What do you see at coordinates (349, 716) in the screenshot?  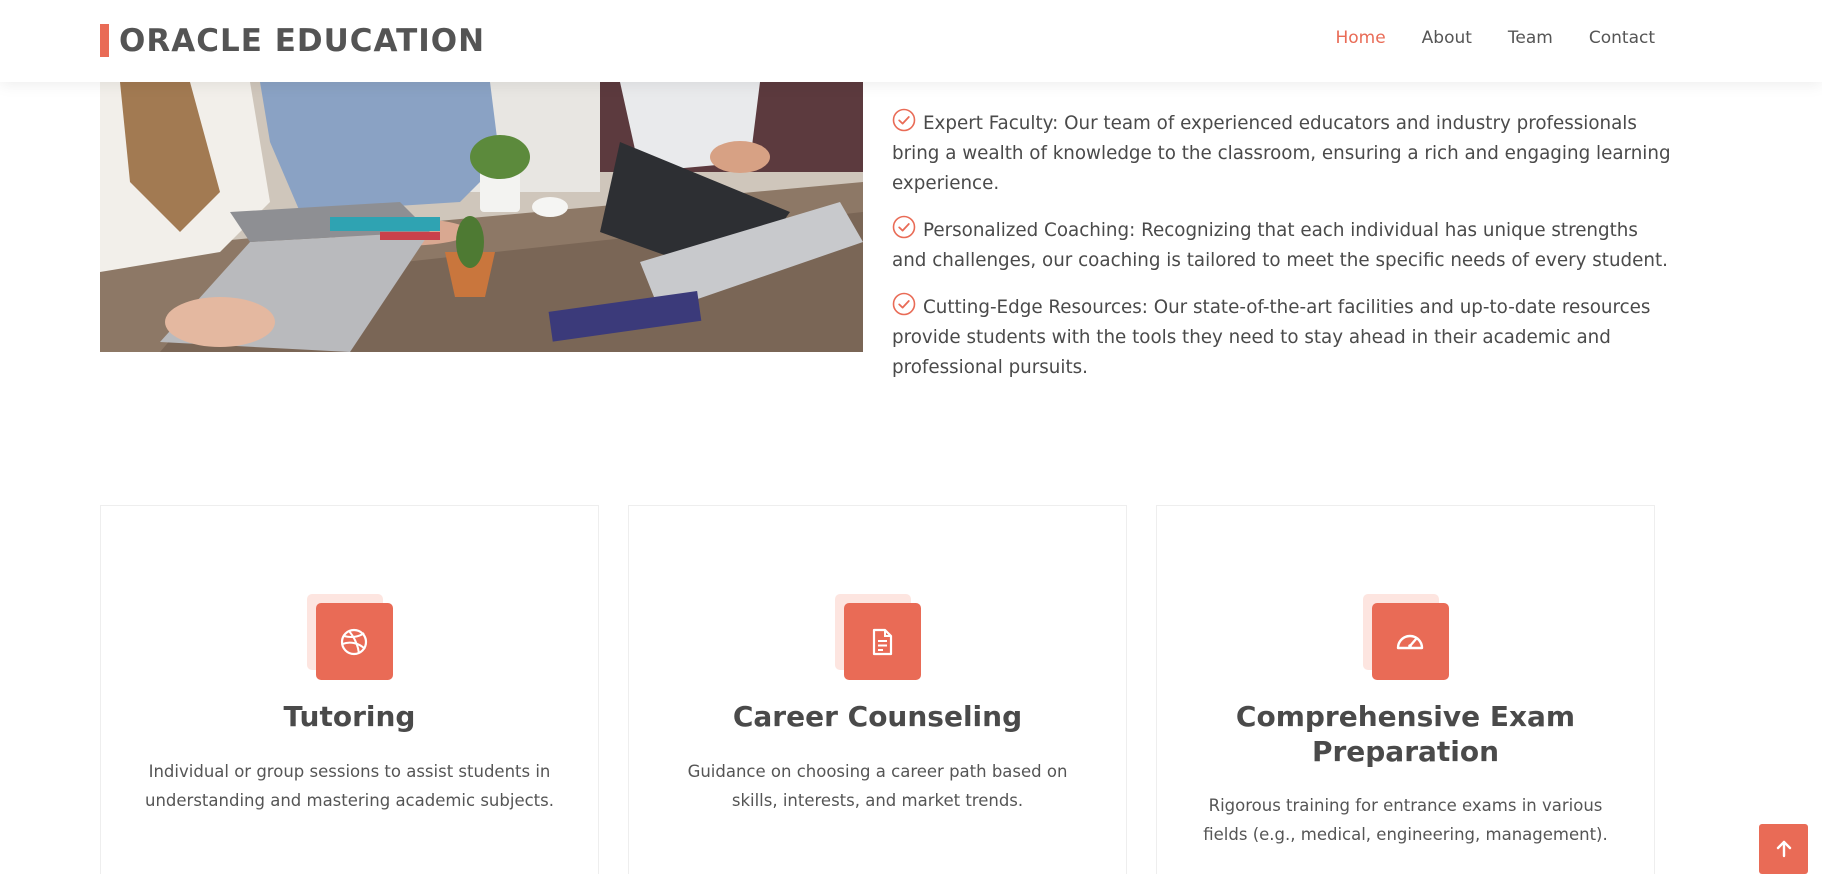 I see `service-title: Tutoring` at bounding box center [349, 716].